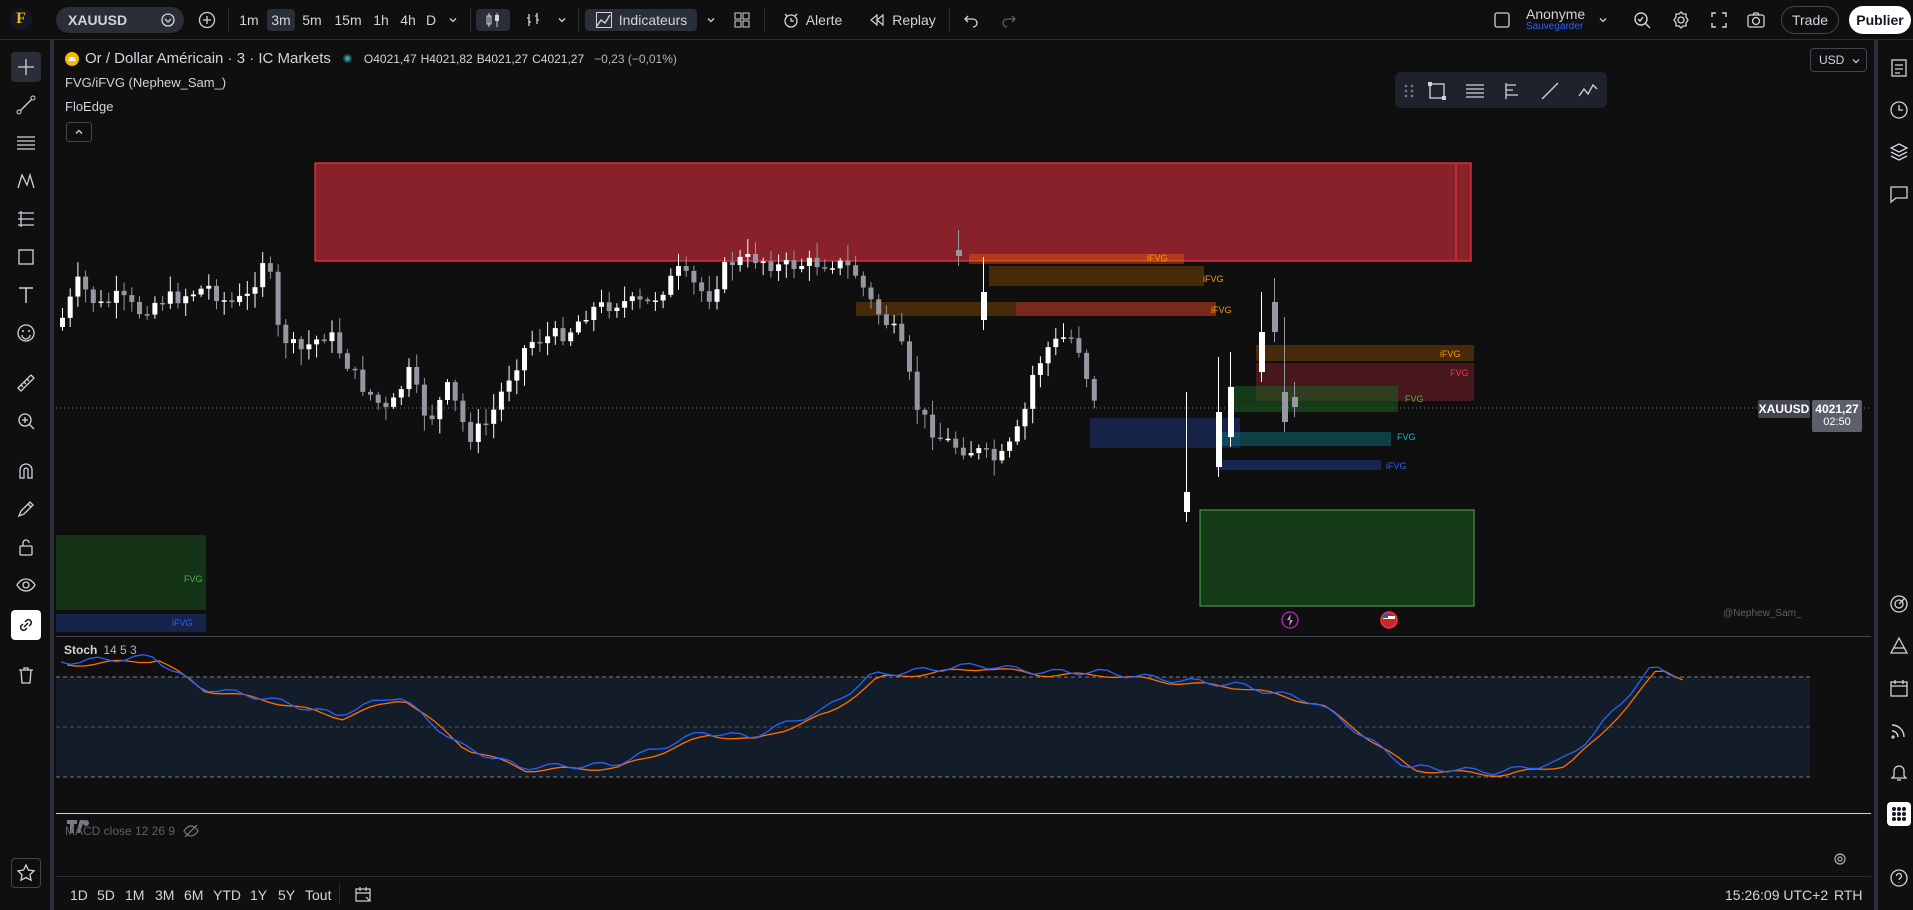 This screenshot has height=910, width=1913. What do you see at coordinates (207, 20) in the screenshot?
I see `add-symbol-icon` at bounding box center [207, 20].